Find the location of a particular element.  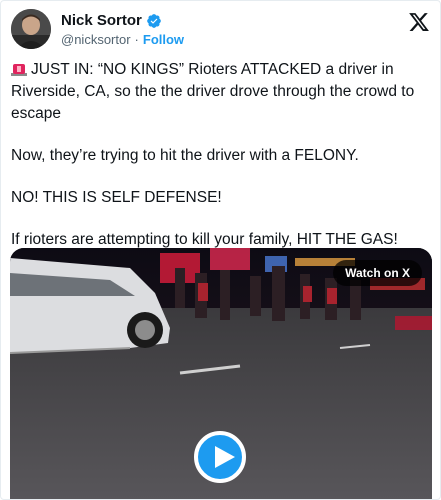

author-name: Nick Sortor is located at coordinates (101, 21).